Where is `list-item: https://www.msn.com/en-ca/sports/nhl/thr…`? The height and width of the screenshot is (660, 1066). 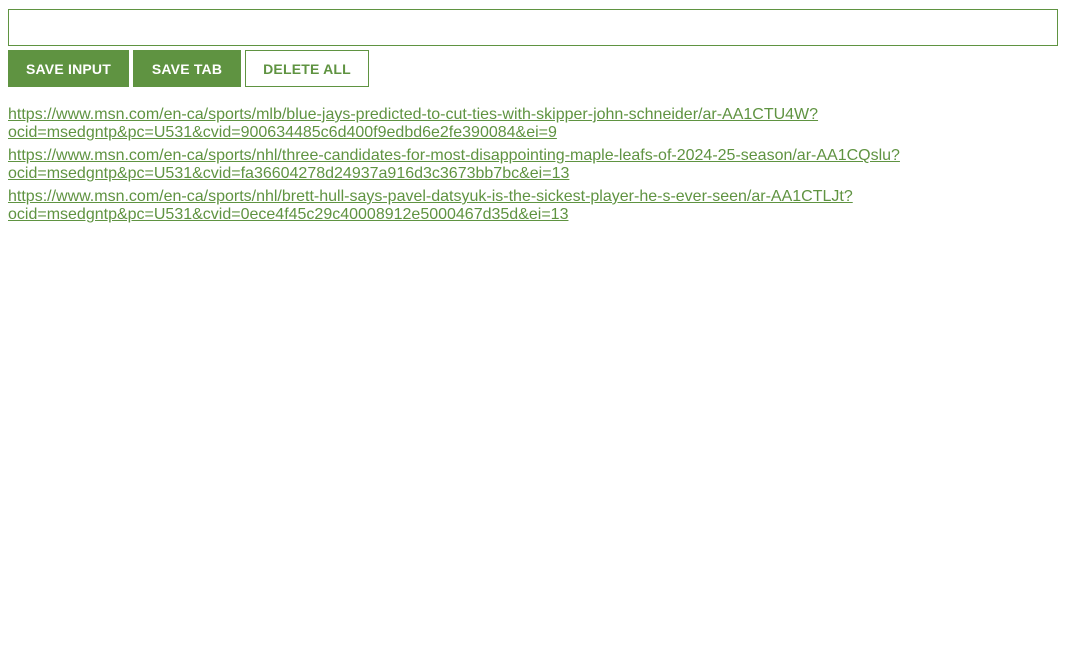
list-item: https://www.msn.com/en-ca/sports/nhl/thr… is located at coordinates (533, 165).